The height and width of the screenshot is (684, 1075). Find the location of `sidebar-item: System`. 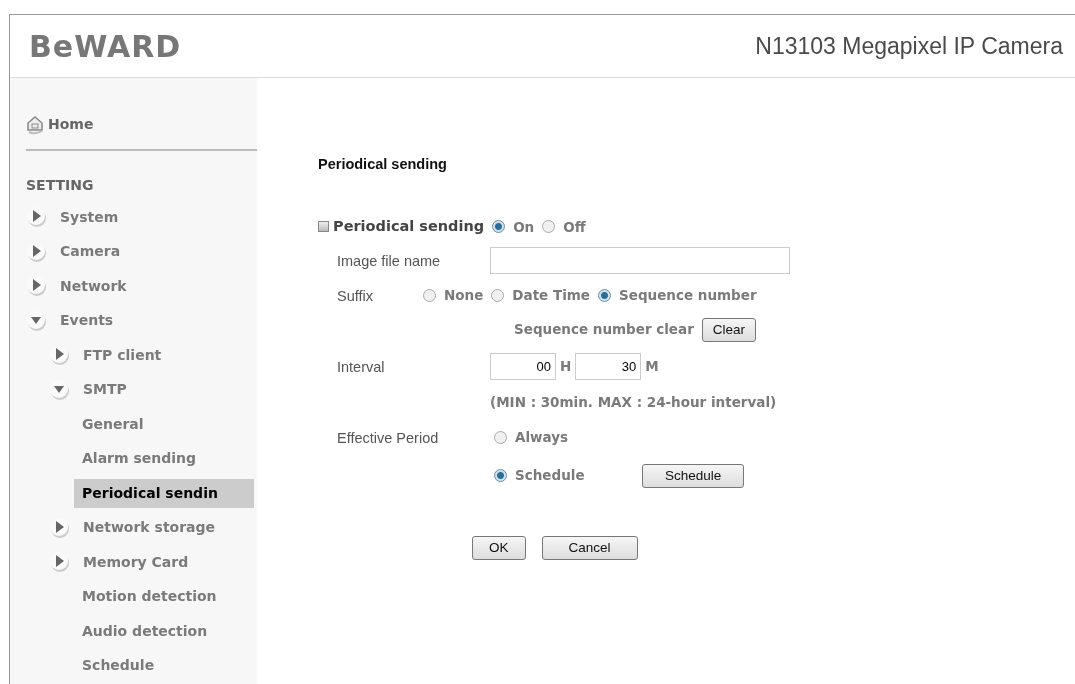

sidebar-item: System is located at coordinates (89, 217).